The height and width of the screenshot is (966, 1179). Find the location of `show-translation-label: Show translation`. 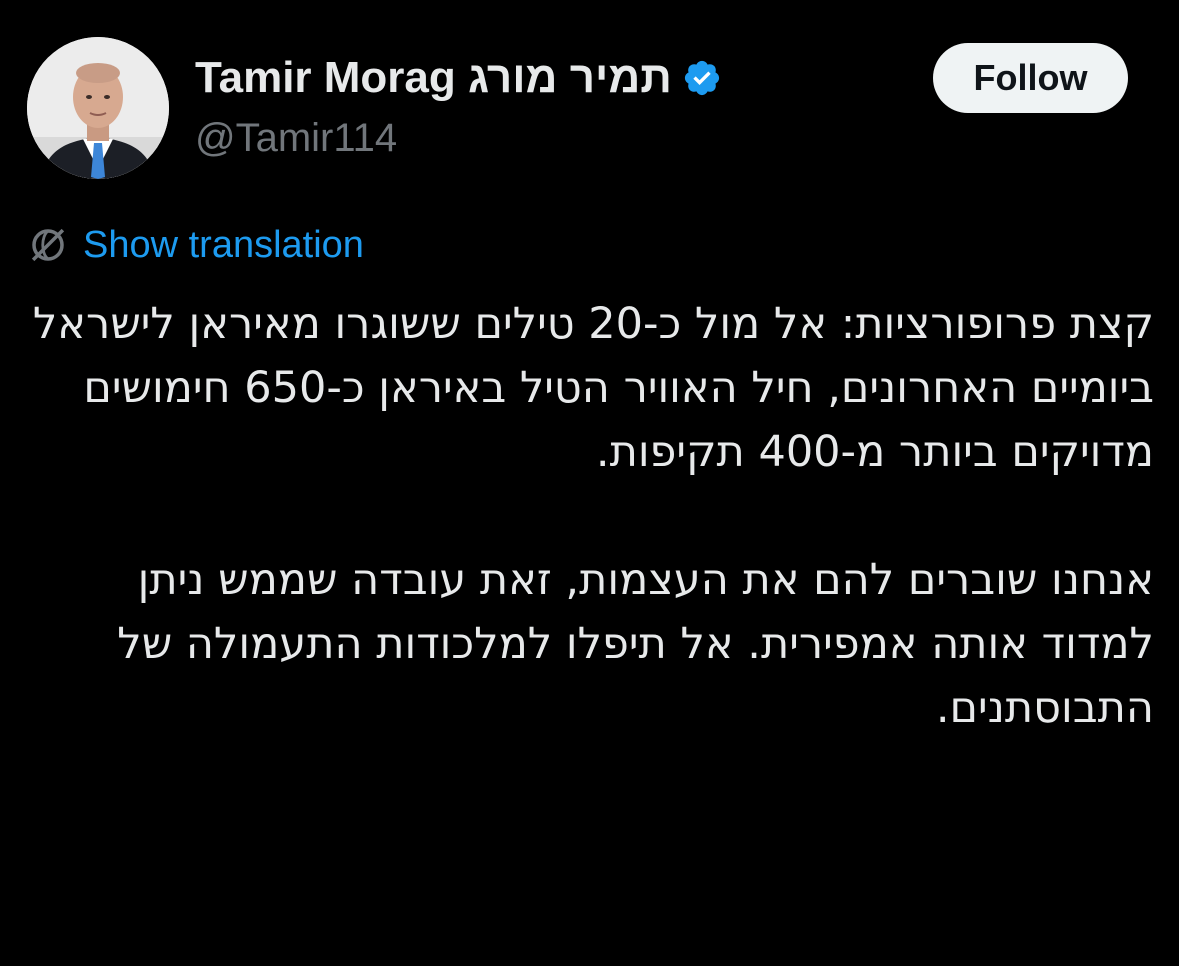

show-translation-label: Show translation is located at coordinates (223, 245).